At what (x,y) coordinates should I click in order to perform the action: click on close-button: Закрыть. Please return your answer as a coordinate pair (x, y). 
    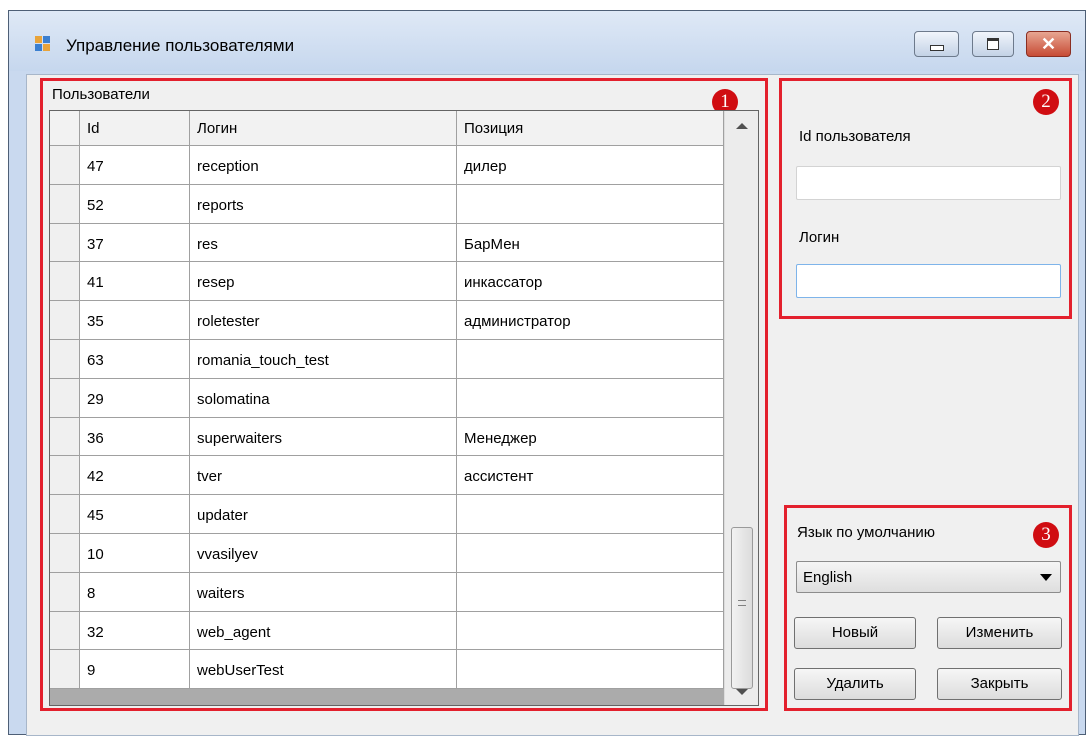
    Looking at the image, I should click on (999, 684).